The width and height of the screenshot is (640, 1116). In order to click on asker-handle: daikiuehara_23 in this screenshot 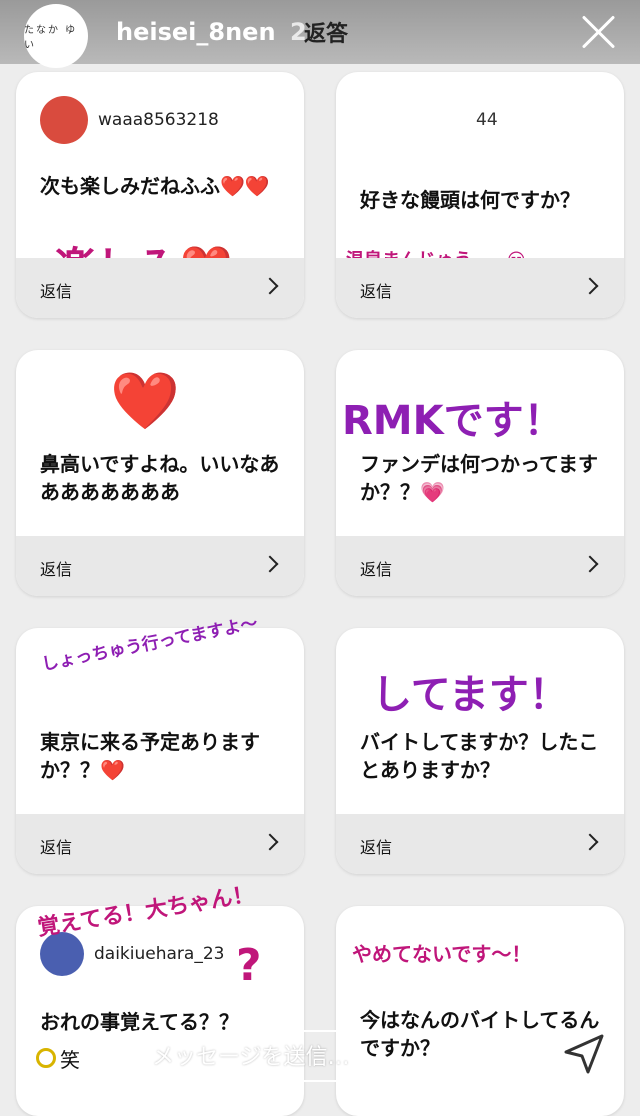, I will do `click(159, 954)`.